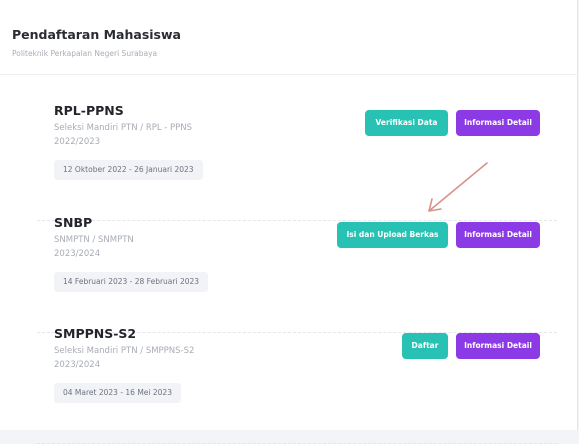 This screenshot has height=444, width=579. I want to click on program-path: SNMPTN / SNMPTN, so click(94, 240).